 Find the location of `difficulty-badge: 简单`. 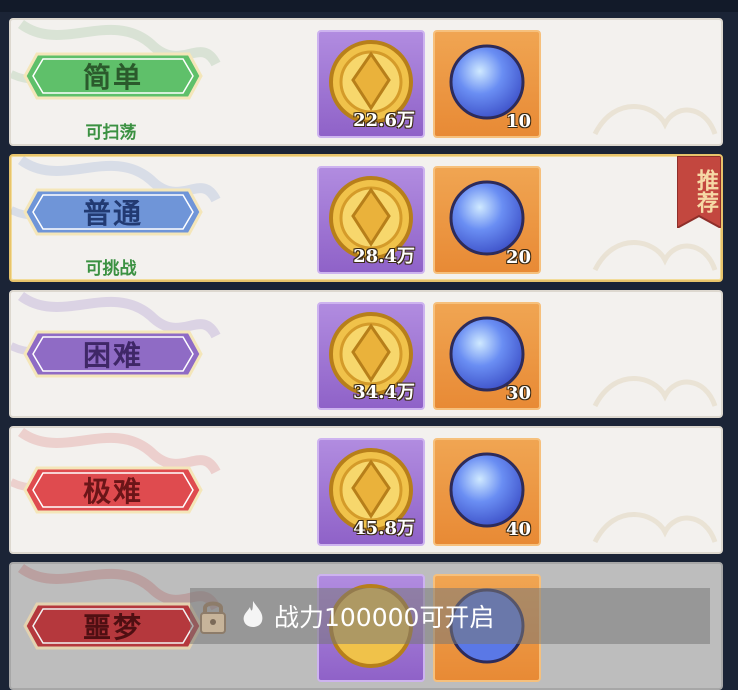

difficulty-badge: 简单 is located at coordinates (113, 76).